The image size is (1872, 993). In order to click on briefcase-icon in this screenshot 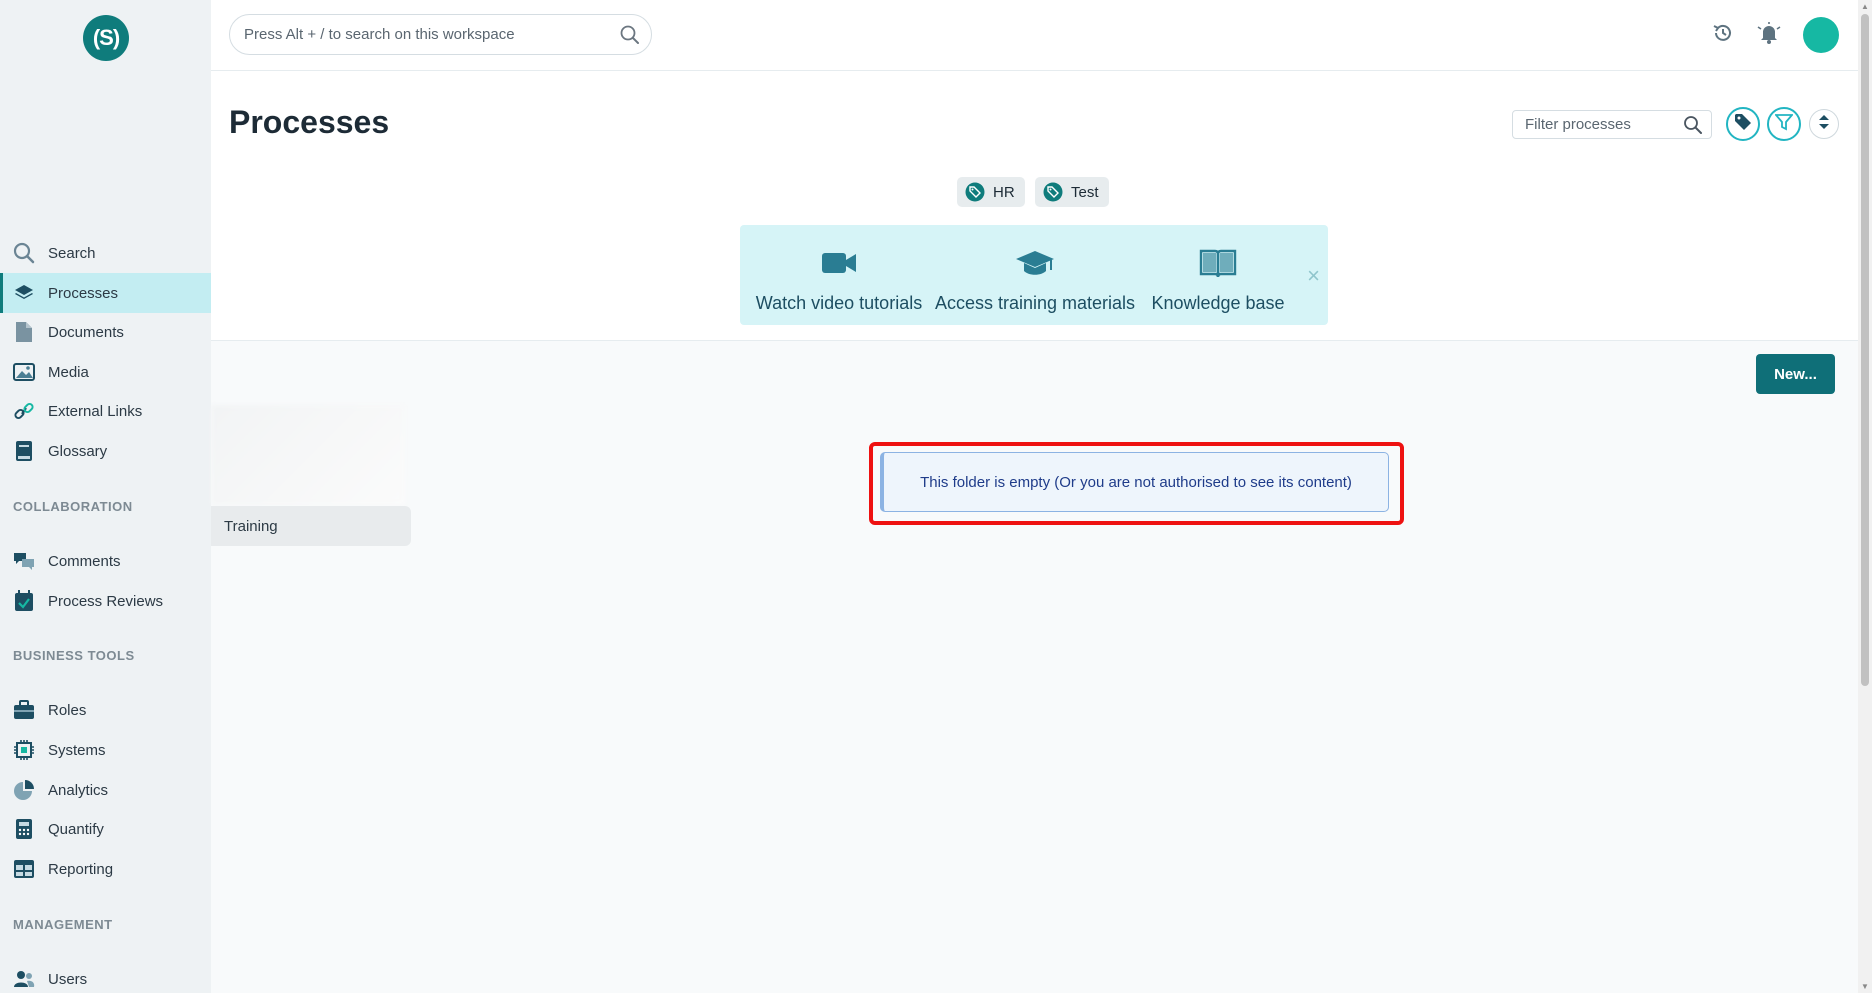, I will do `click(24, 710)`.